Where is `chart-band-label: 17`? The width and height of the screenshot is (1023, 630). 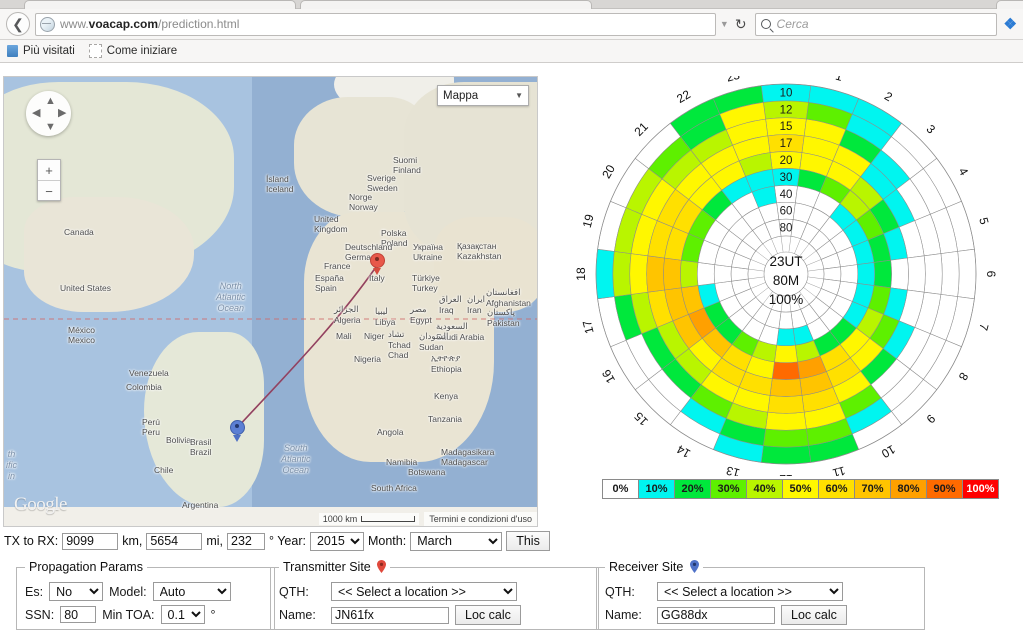 chart-band-label: 17 is located at coordinates (786, 144).